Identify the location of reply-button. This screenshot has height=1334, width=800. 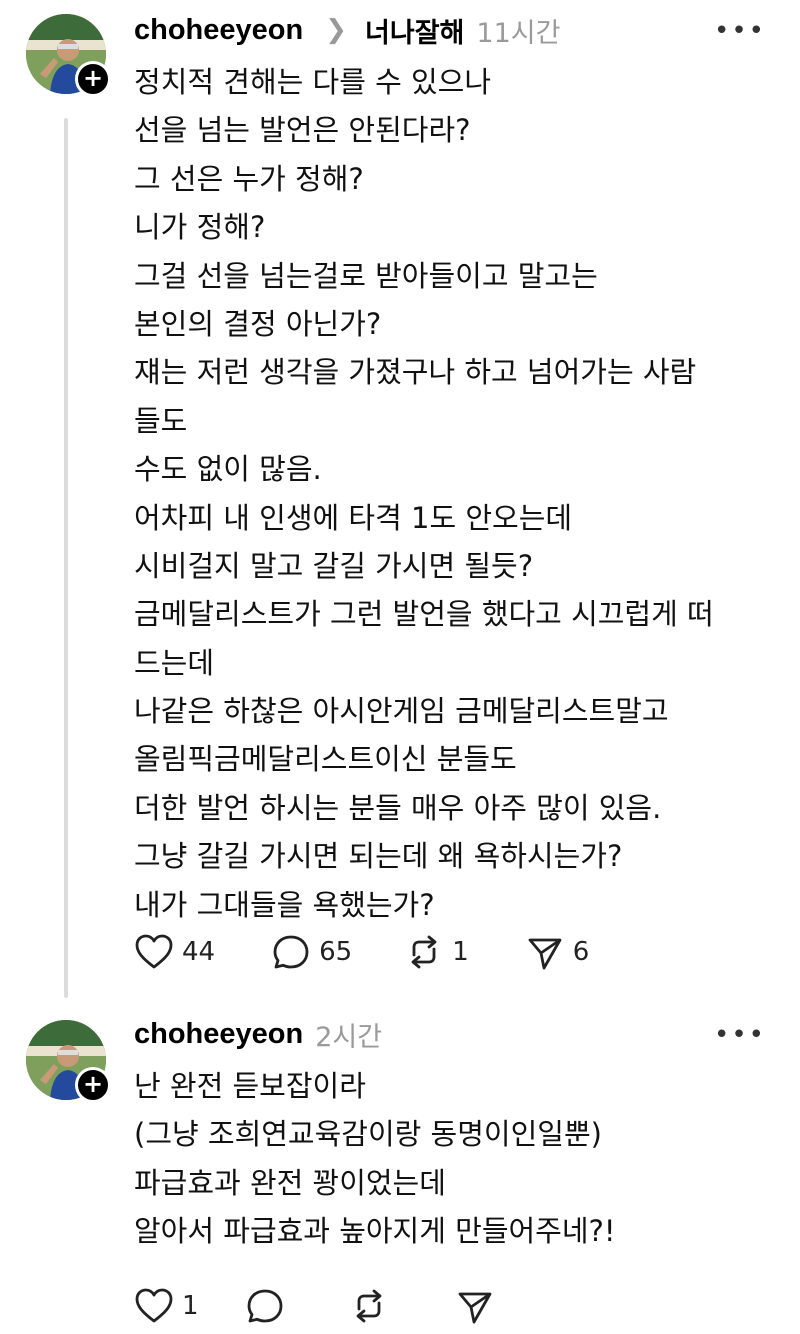
(265, 1306).